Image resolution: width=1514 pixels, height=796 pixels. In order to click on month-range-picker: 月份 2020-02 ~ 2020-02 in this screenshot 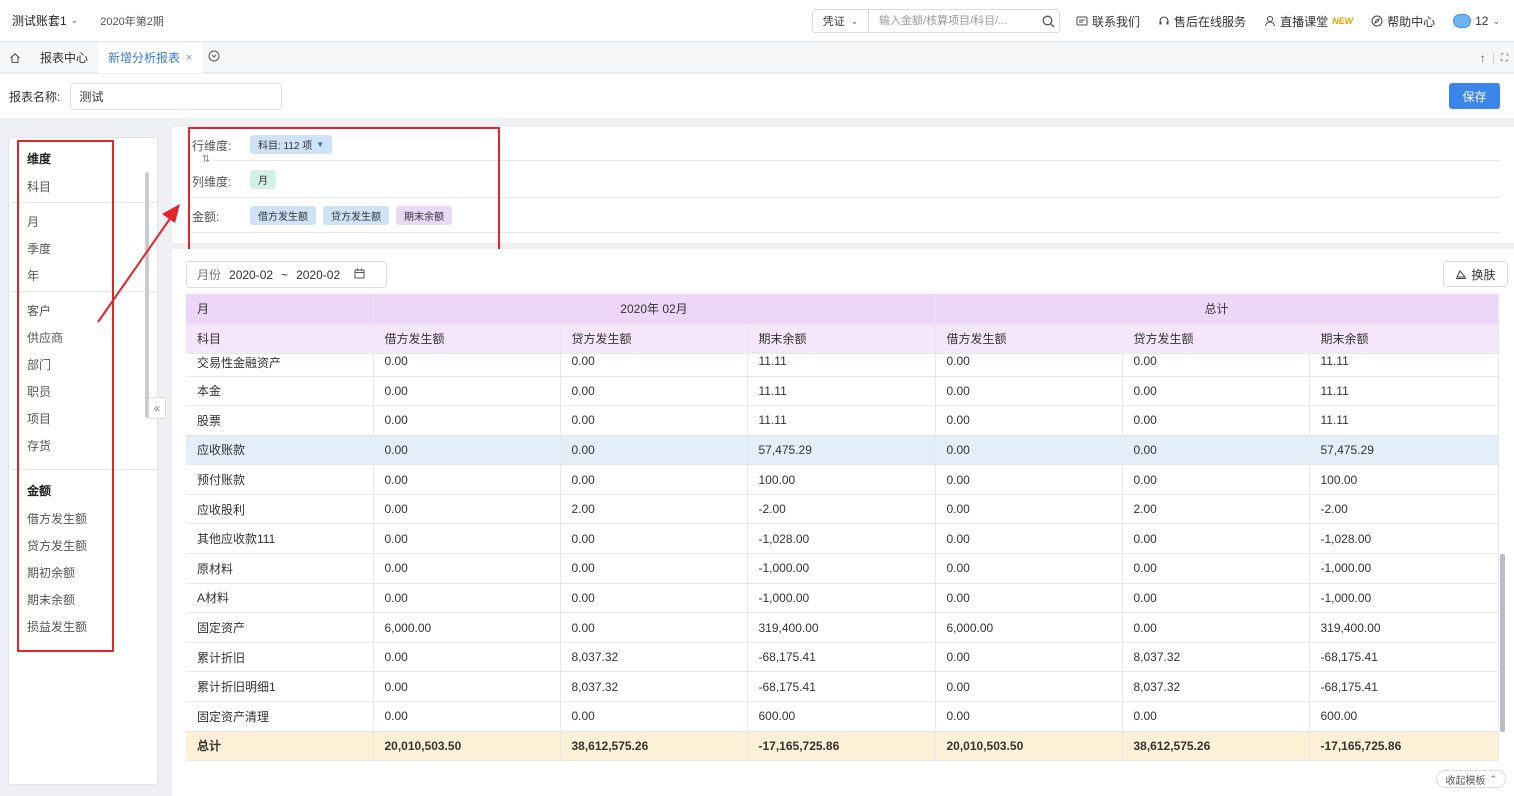, I will do `click(286, 274)`.